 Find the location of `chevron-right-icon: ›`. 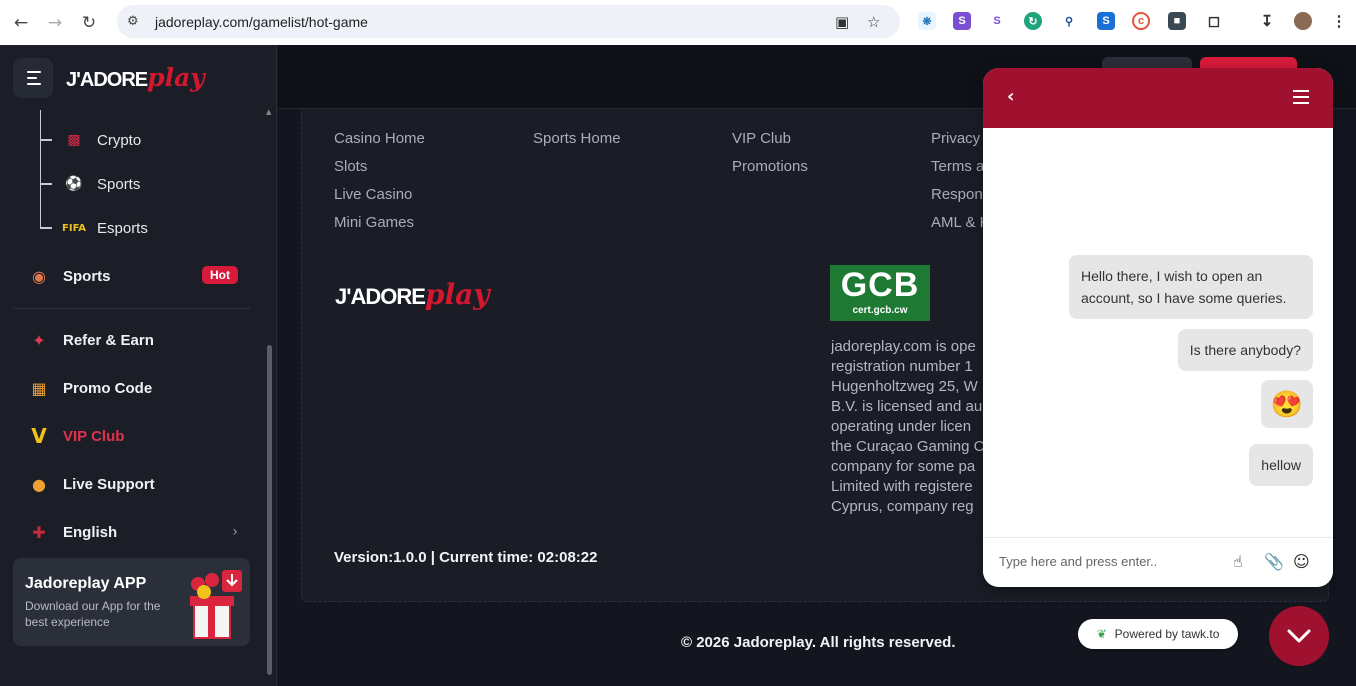

chevron-right-icon: › is located at coordinates (235, 532).